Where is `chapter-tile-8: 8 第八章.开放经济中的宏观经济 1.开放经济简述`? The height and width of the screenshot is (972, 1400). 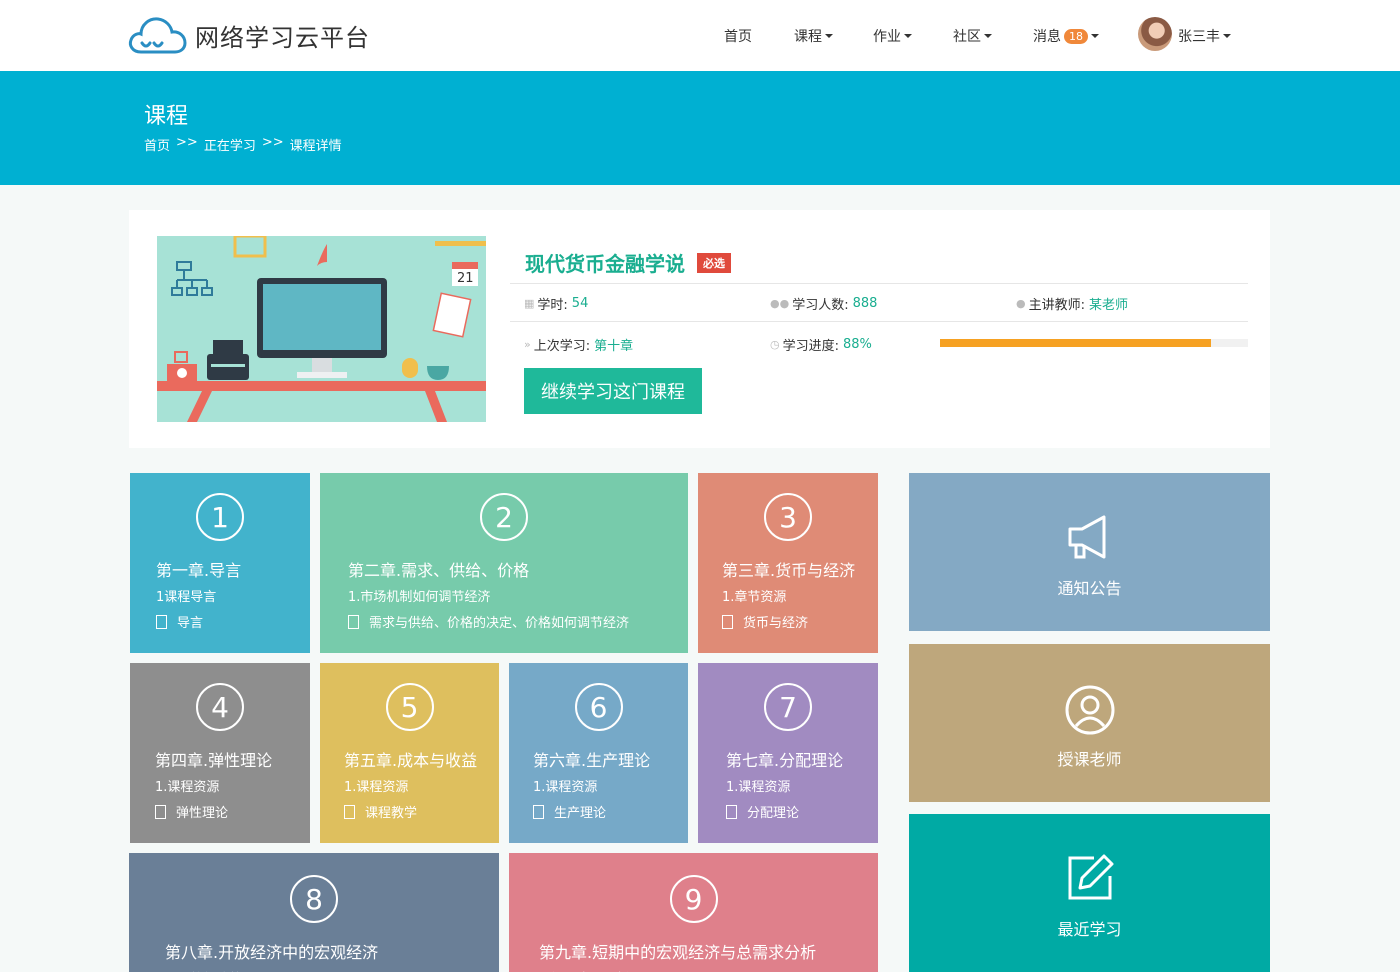
chapter-tile-8: 8 第八章.开放经济中的宏观经济 1.开放经济简述 is located at coordinates (314, 912).